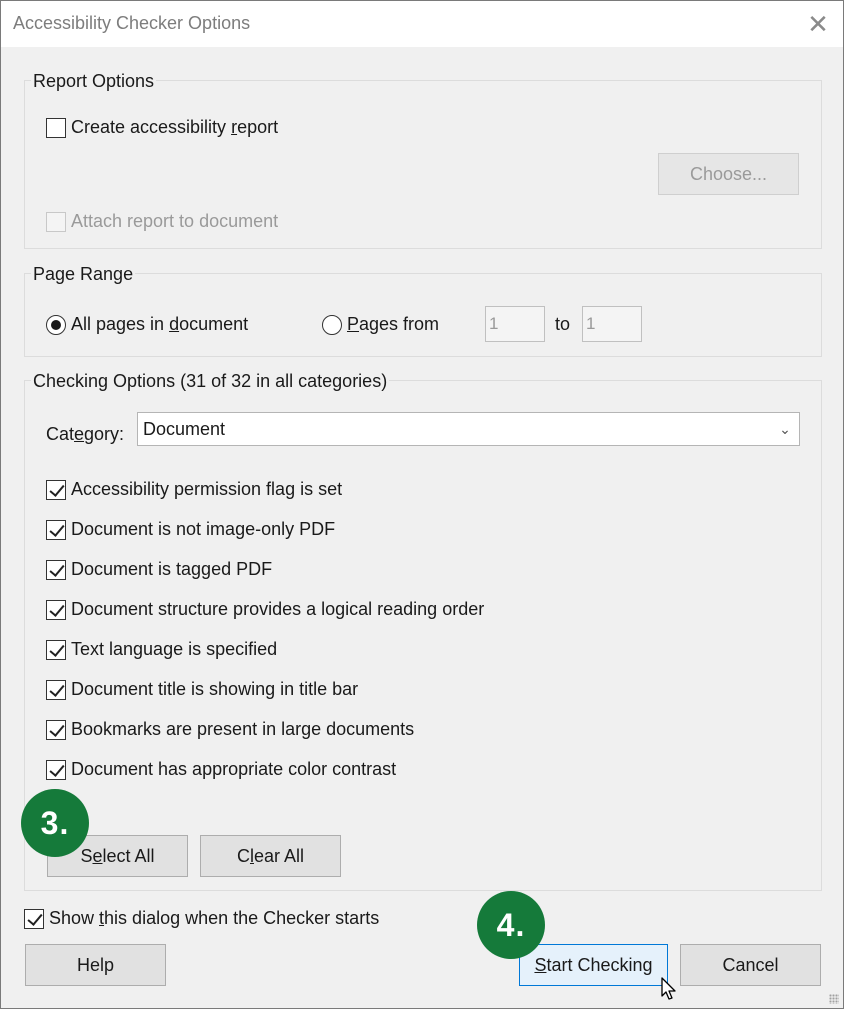 The height and width of the screenshot is (1009, 844). What do you see at coordinates (332, 325) in the screenshot?
I see `pages-from-radio` at bounding box center [332, 325].